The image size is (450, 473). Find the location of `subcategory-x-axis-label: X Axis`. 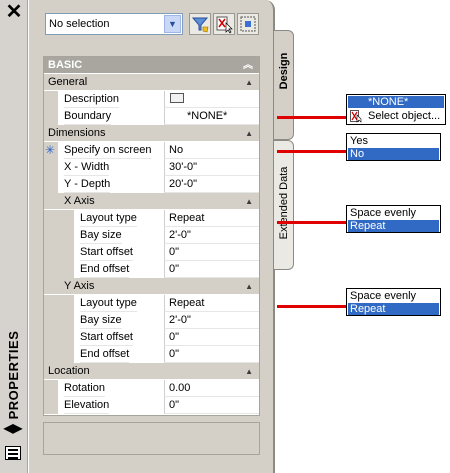

subcategory-x-axis-label: X Axis is located at coordinates (79, 201).